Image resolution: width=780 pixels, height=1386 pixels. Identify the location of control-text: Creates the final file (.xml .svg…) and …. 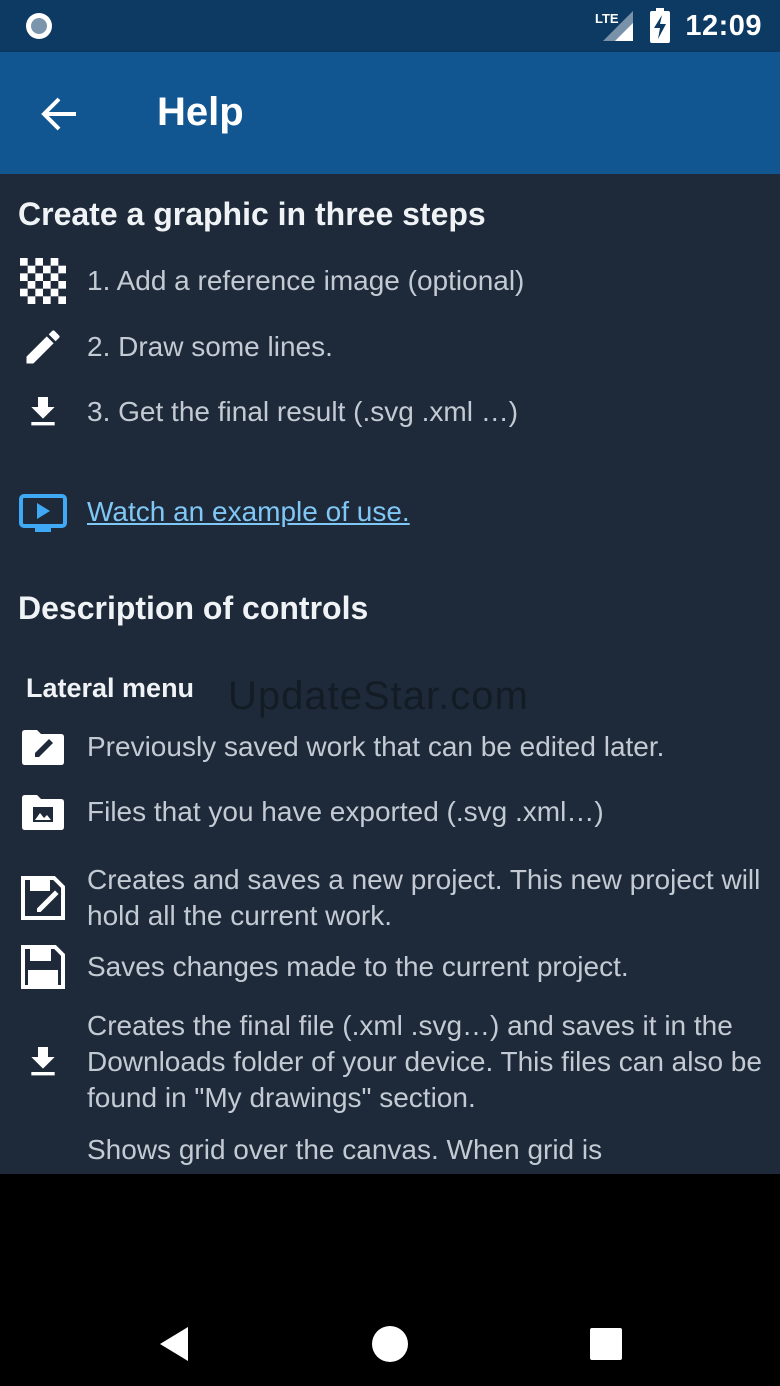
(424, 1061).